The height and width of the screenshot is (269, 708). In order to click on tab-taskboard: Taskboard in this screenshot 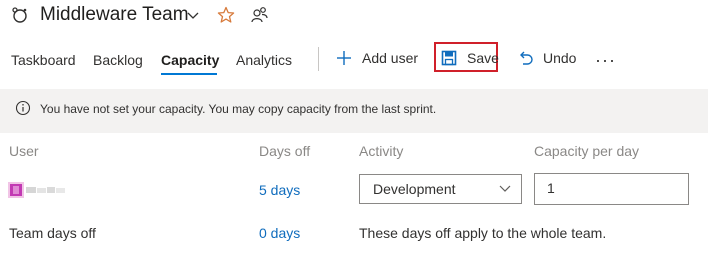, I will do `click(43, 60)`.